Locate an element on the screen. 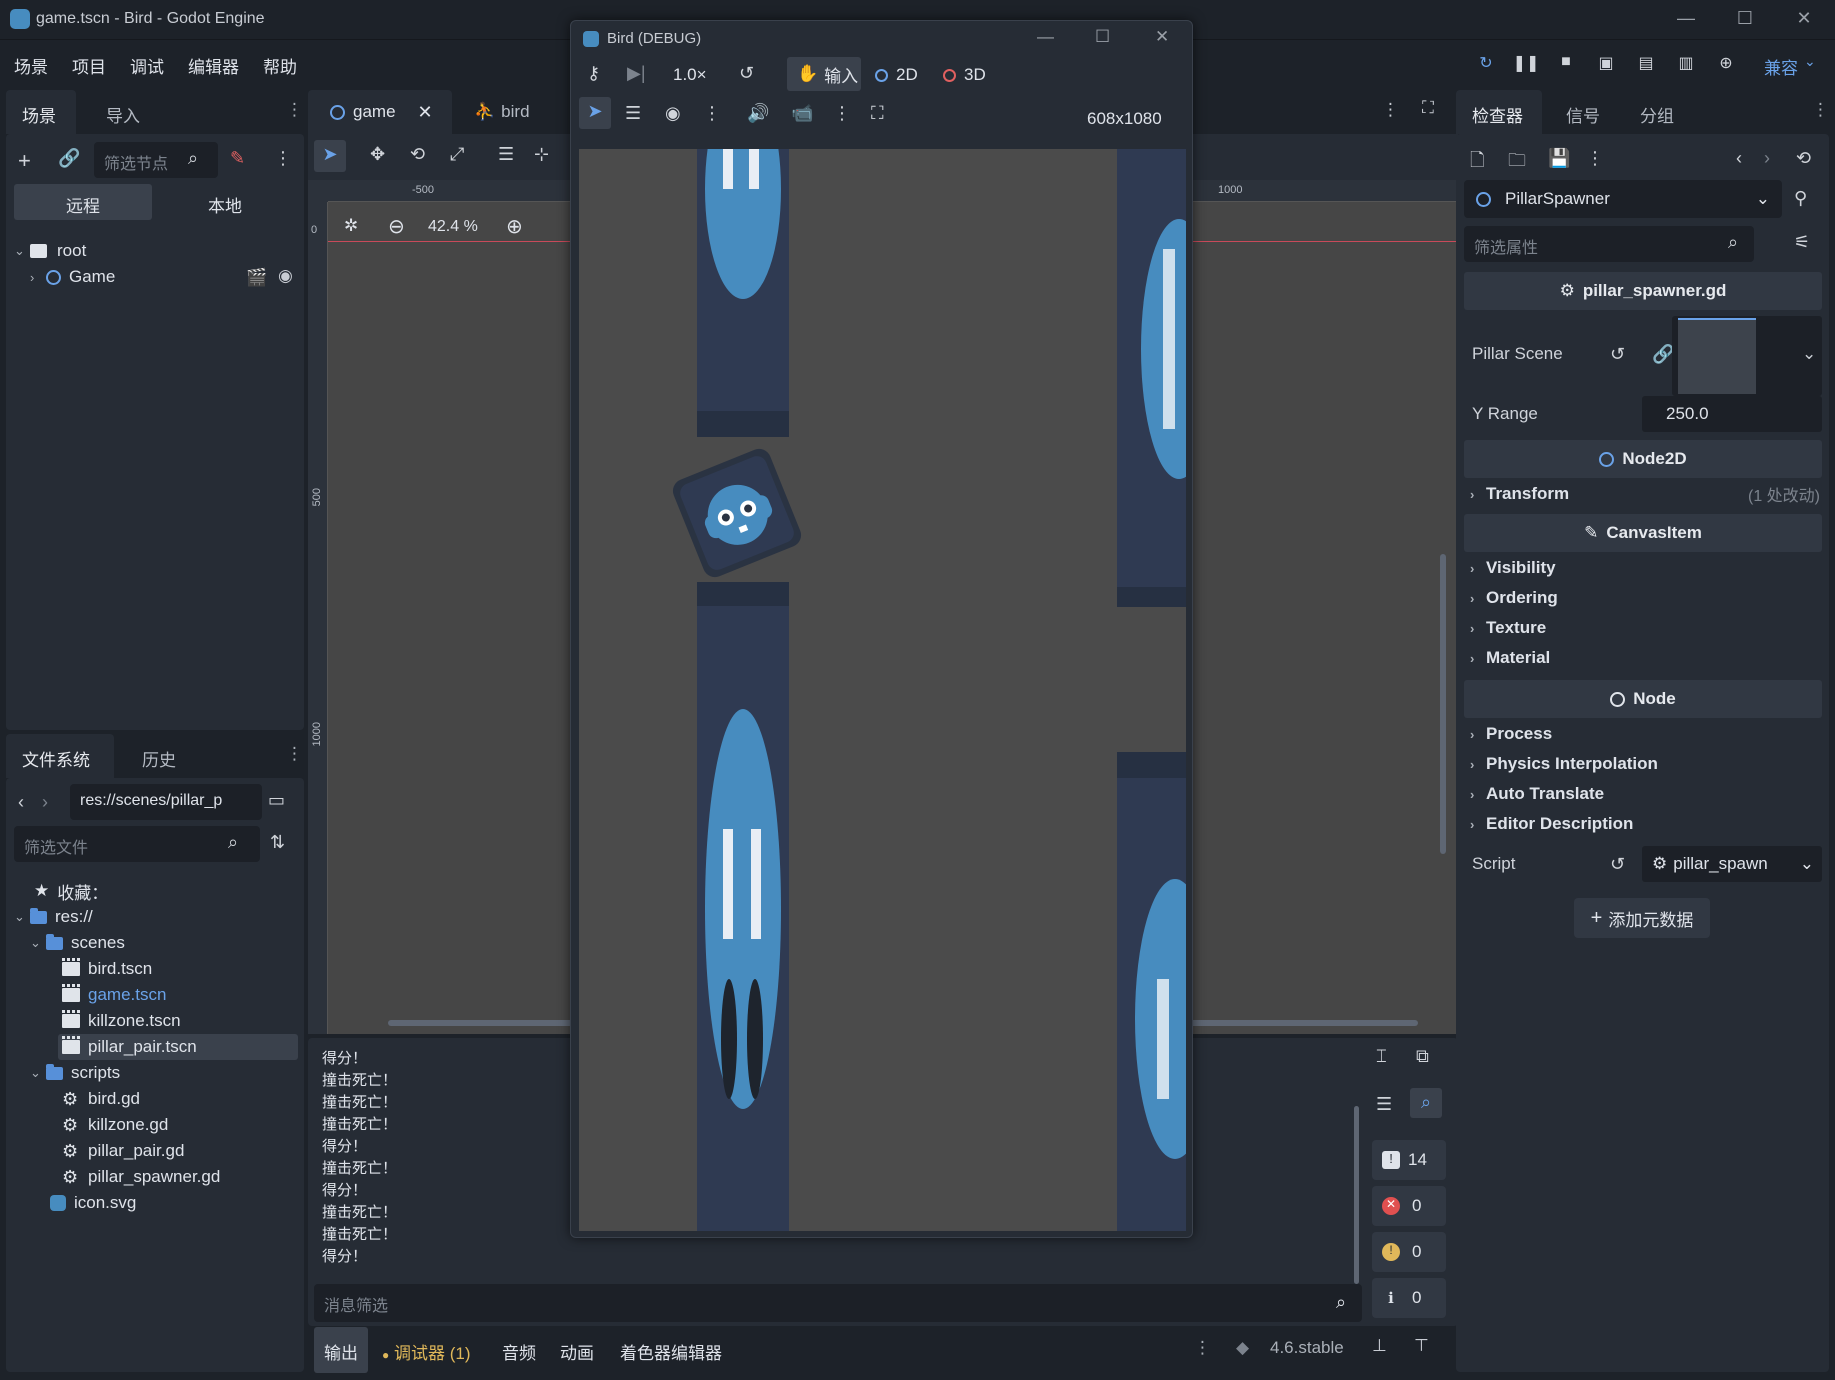  bottom-tab-animation: 动画 is located at coordinates (577, 1350).